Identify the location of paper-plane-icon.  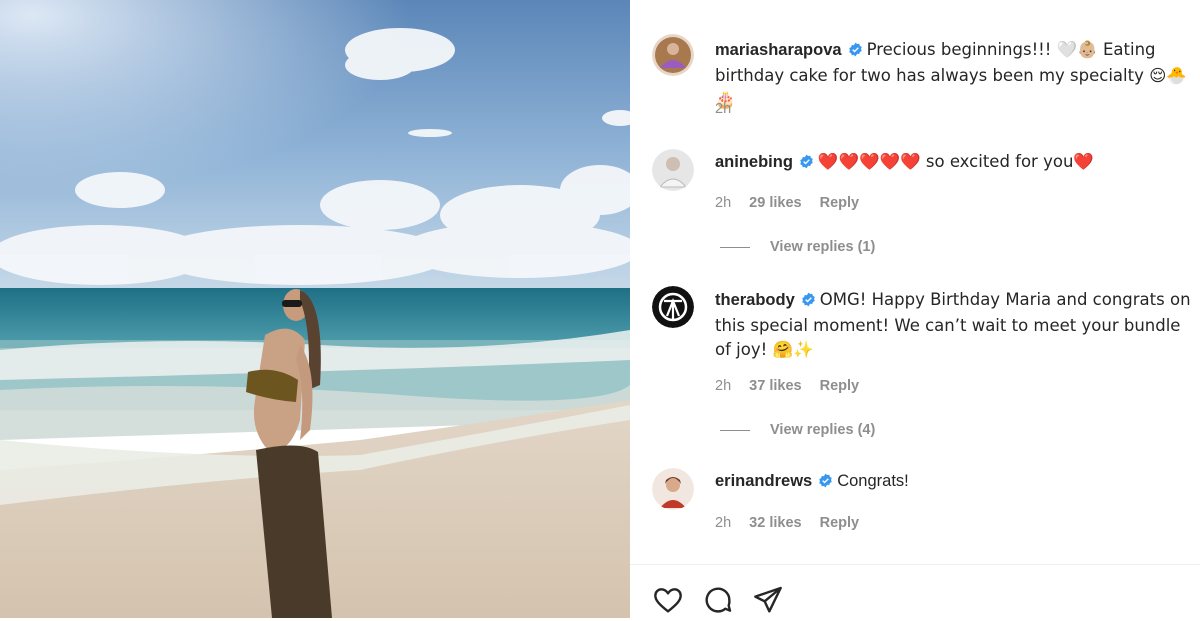
(768, 600).